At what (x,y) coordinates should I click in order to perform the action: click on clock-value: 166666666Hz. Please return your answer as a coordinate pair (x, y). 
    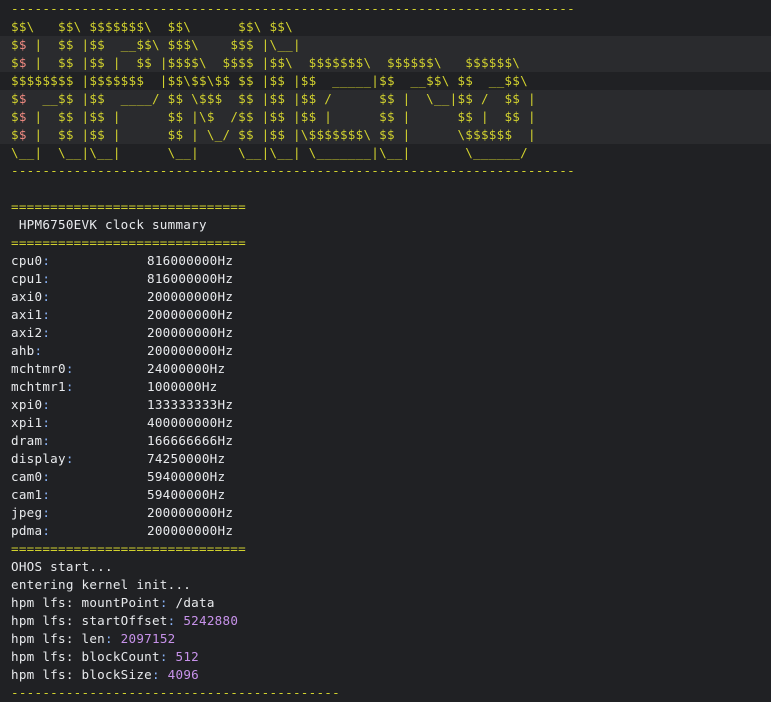
    Looking at the image, I should click on (190, 440).